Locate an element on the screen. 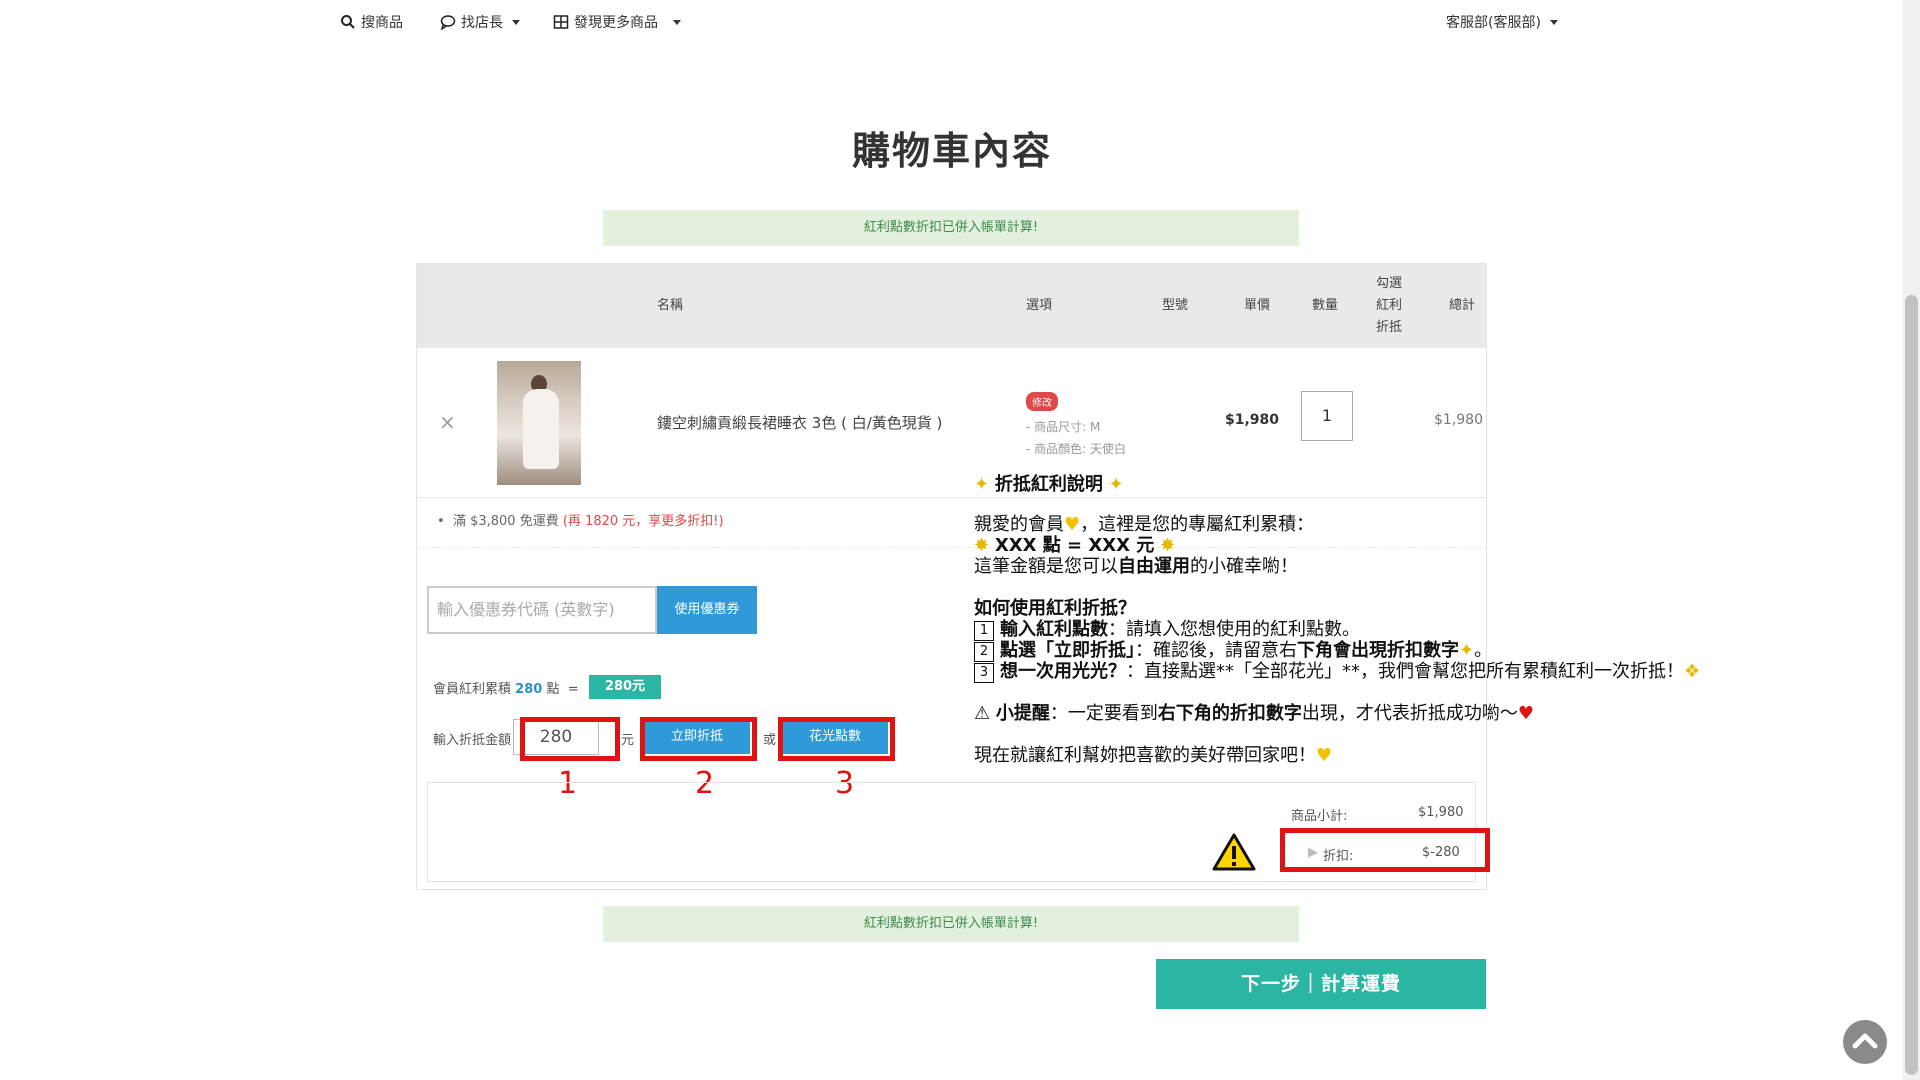  nav-find-manager-label: 找店長 is located at coordinates (482, 23).